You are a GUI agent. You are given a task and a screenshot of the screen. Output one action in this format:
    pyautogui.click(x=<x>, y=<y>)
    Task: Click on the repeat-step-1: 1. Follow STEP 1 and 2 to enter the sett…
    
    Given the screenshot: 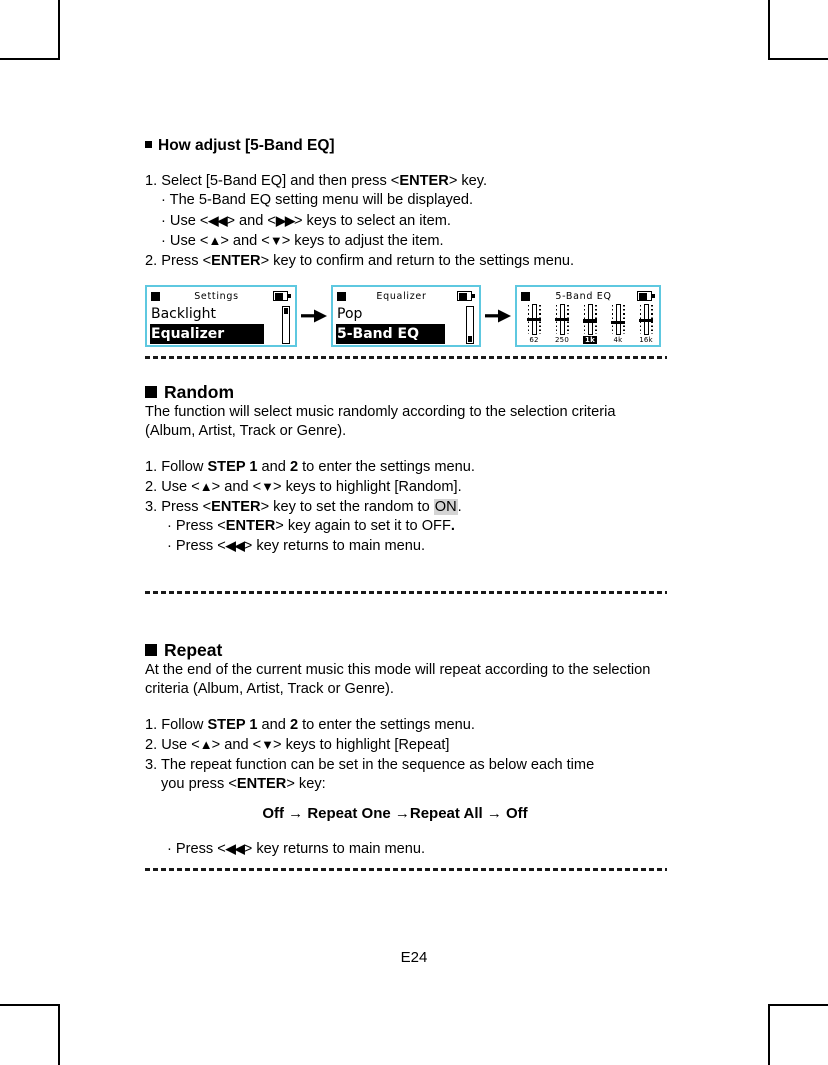 What is the action you would take?
    pyautogui.click(x=407, y=725)
    